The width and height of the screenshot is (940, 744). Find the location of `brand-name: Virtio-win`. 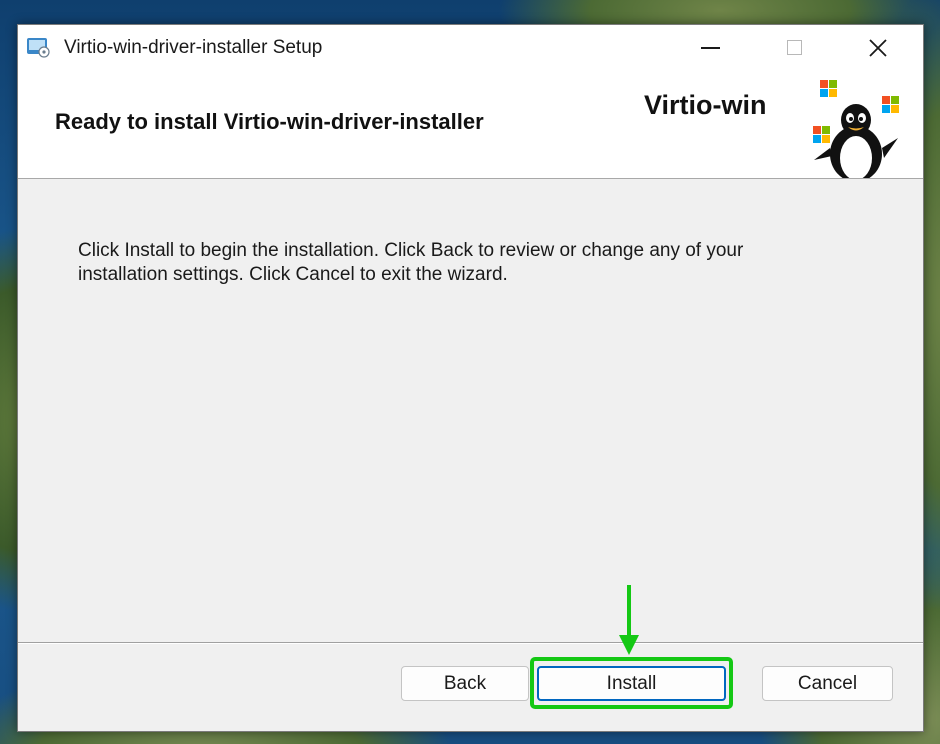

brand-name: Virtio-win is located at coordinates (705, 105).